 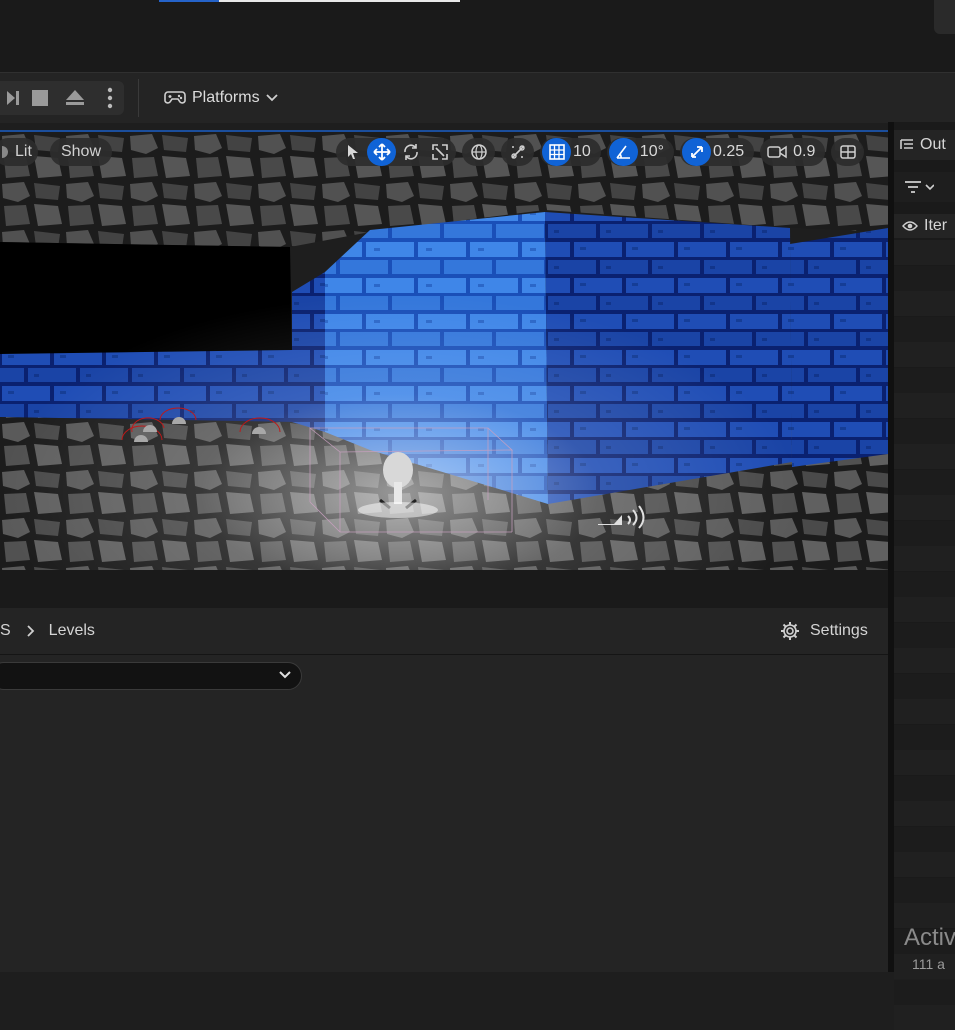 I want to click on progress-fill, so click(x=189, y=1).